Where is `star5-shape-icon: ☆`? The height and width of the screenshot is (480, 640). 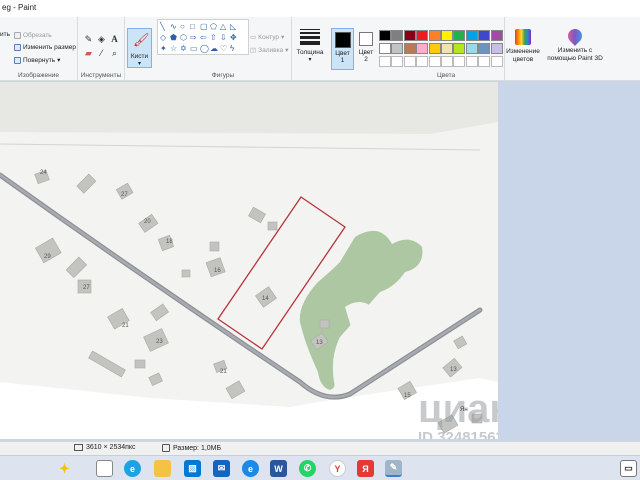
star5-shape-icon: ☆ is located at coordinates (173, 48).